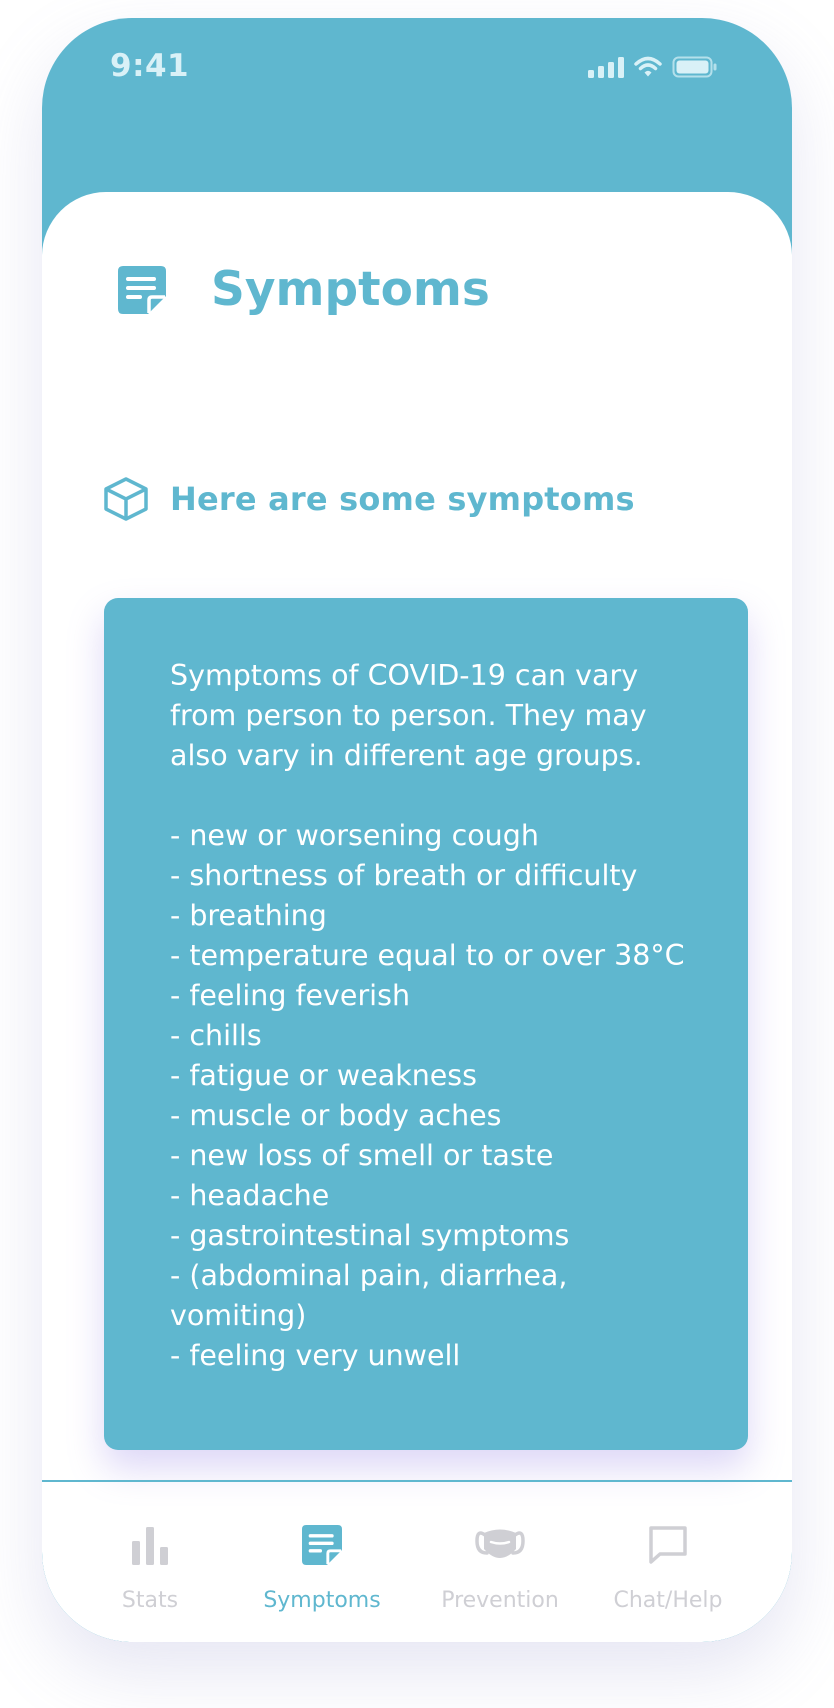 Image resolution: width=834 pixels, height=1708 pixels. Describe the element at coordinates (648, 66) in the screenshot. I see `wifi-icon` at that location.